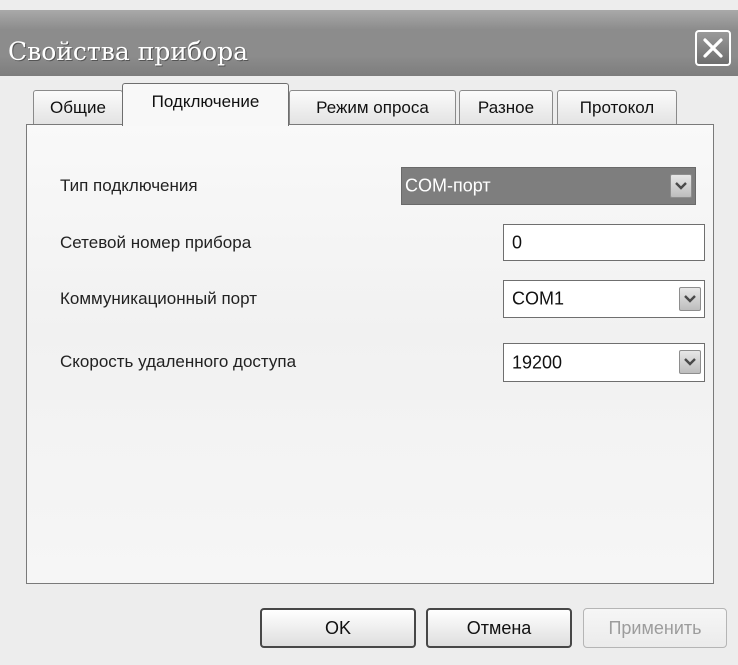 This screenshot has width=738, height=665. What do you see at coordinates (538, 298) in the screenshot?
I see `comm-port-value: COM1` at bounding box center [538, 298].